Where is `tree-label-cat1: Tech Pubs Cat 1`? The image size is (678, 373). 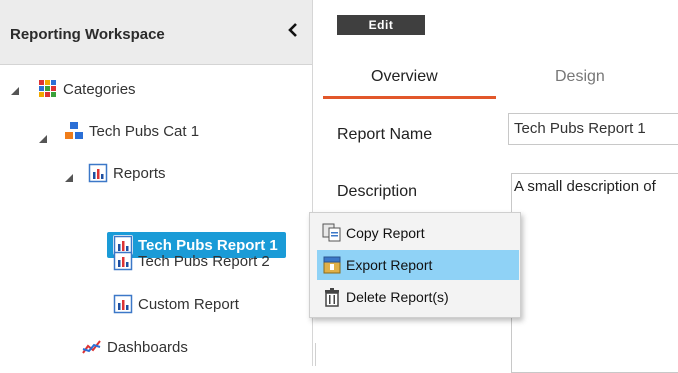 tree-label-cat1: Tech Pubs Cat 1 is located at coordinates (144, 131).